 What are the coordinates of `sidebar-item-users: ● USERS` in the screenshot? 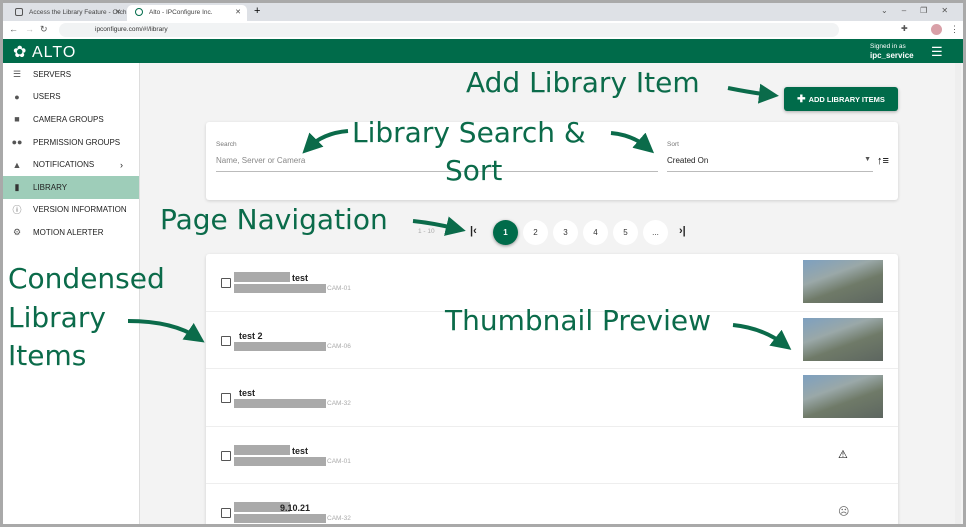 It's located at (71, 97).